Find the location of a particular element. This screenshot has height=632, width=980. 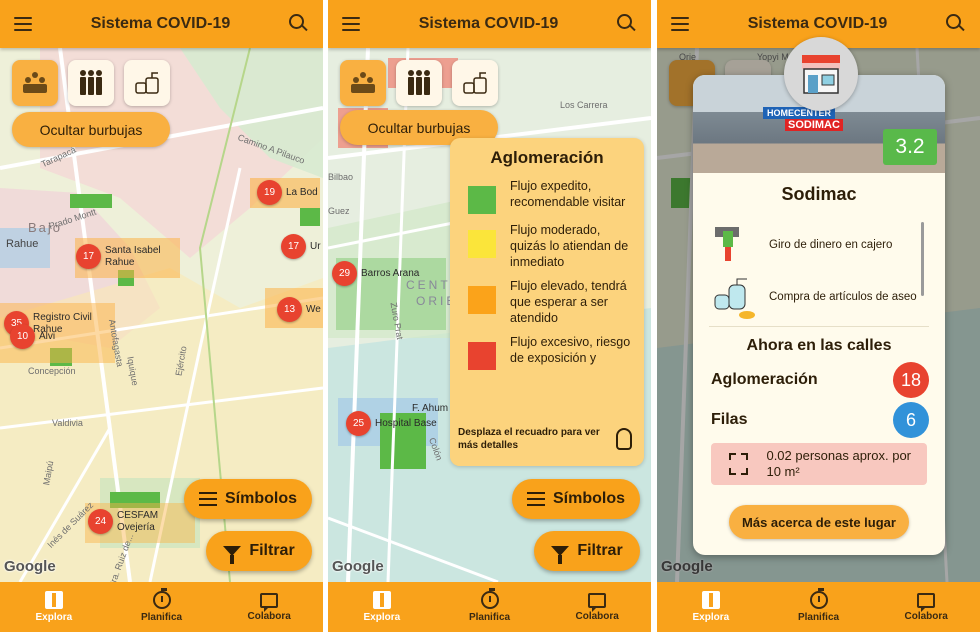

legend-item: Flujo expedito, recomendable visitar is located at coordinates (547, 196).